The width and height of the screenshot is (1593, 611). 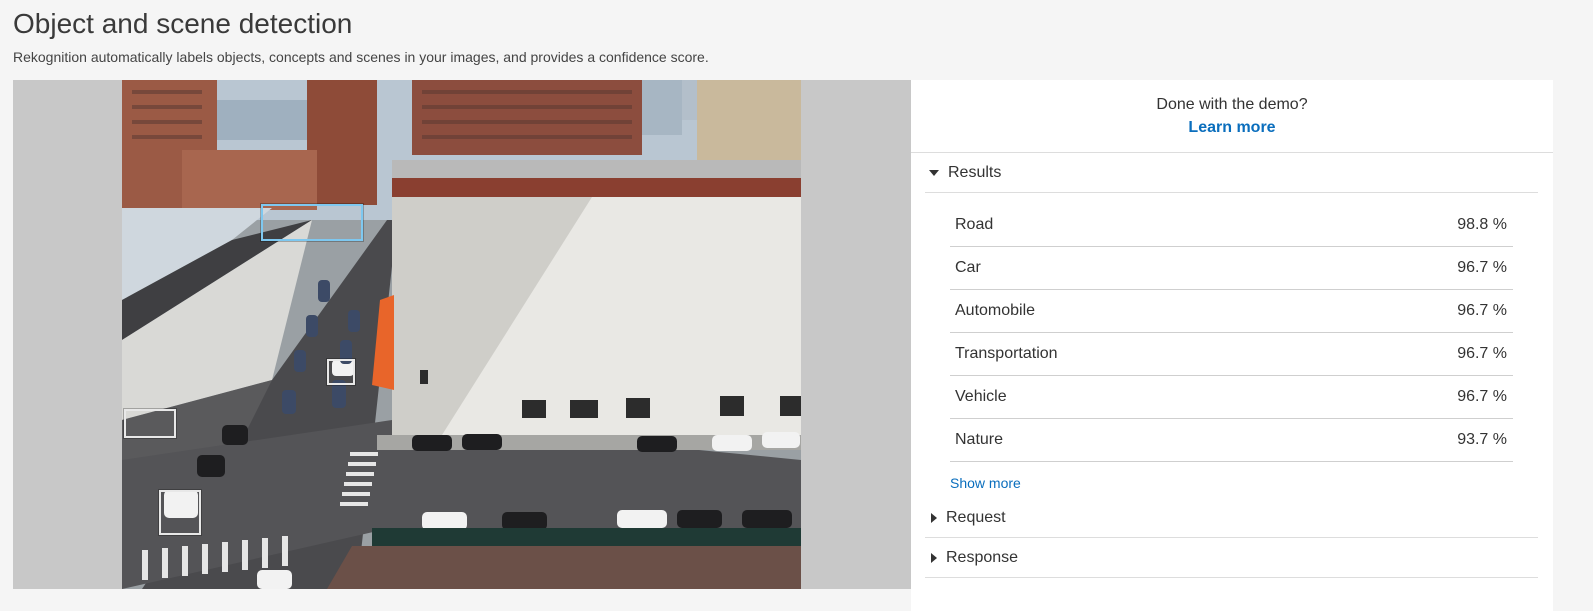 I want to click on result-label: Road, so click(x=974, y=224).